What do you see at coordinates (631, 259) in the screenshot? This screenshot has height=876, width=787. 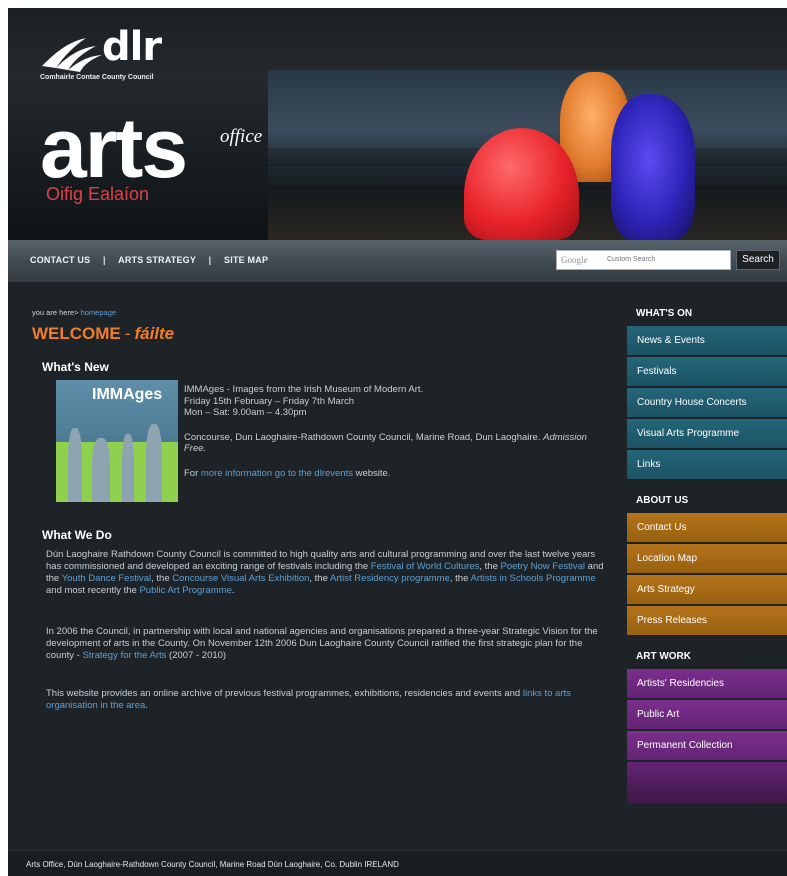 I see `search-placeholder: Custom Search` at bounding box center [631, 259].